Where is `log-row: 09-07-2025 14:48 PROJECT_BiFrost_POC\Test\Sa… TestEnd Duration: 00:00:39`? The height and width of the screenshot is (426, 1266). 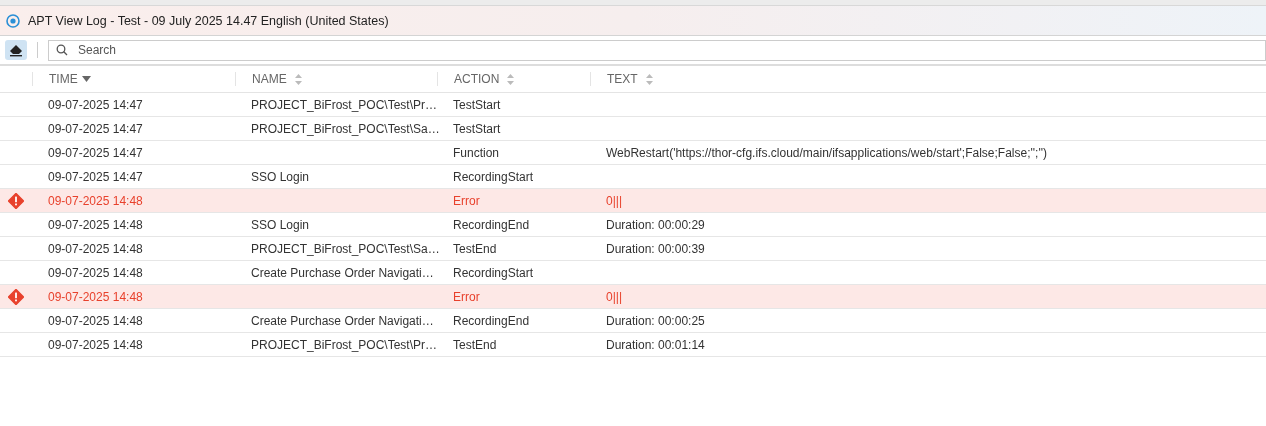
log-row: 09-07-2025 14:48 PROJECT_BiFrost_POC\Test\Sa… TestEnd Duration: 00:00:39 is located at coordinates (633, 249).